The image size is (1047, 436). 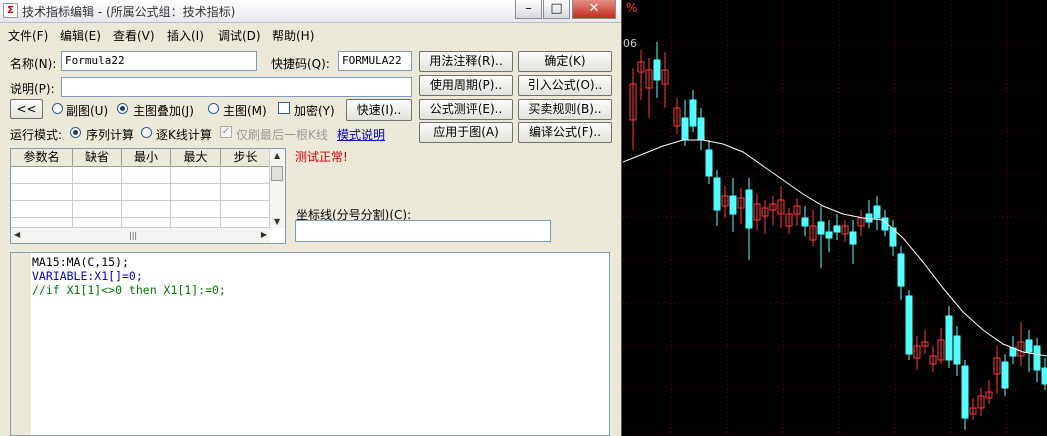 I want to click on formula-app-icon: Σ, so click(x=10, y=10).